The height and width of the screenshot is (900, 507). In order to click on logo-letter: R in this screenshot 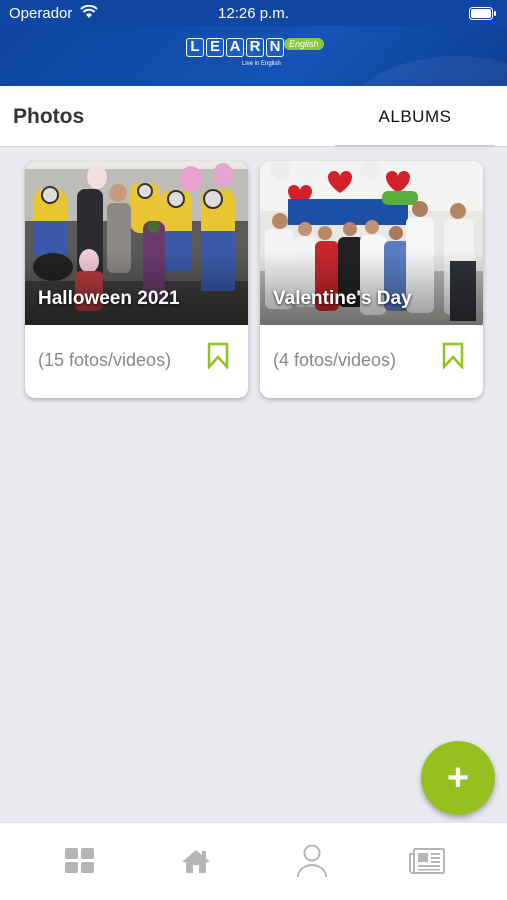, I will do `click(255, 47)`.